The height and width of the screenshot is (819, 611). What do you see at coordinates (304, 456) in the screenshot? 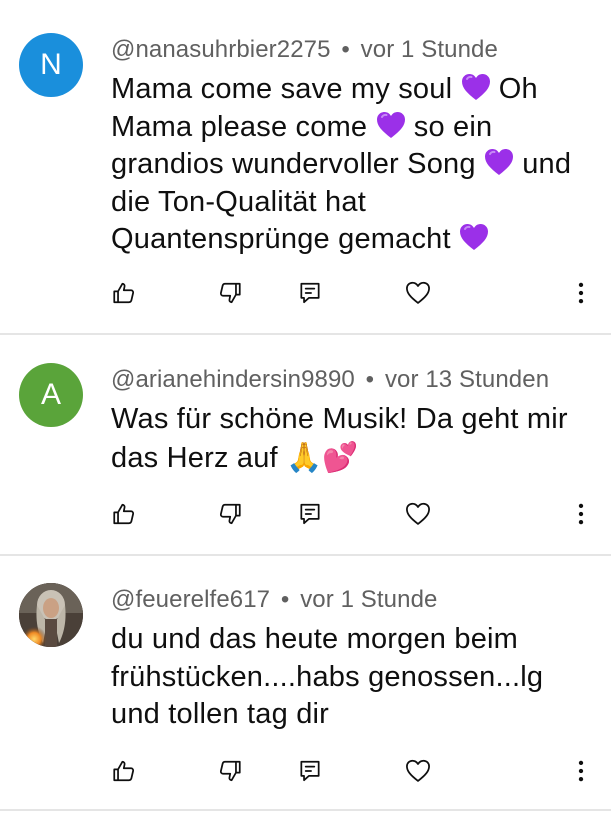
I see `folded-hands-emoji: 🙏` at bounding box center [304, 456].